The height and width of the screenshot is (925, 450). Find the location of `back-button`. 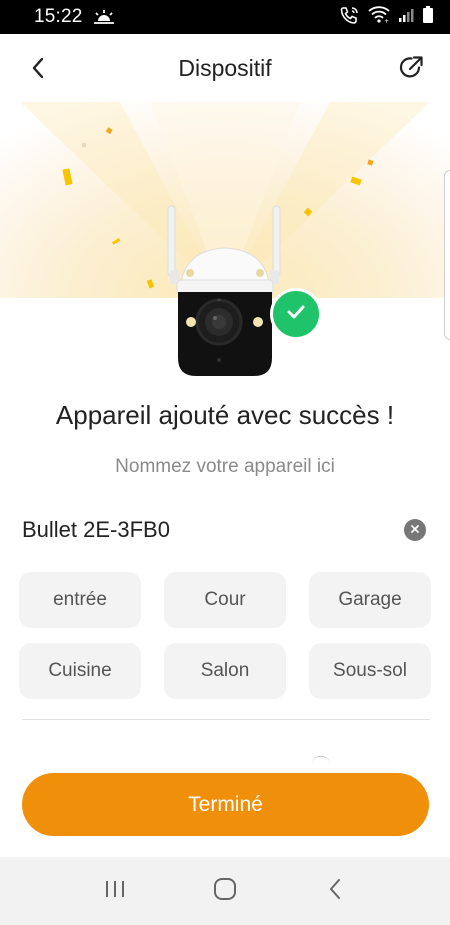

back-button is located at coordinates (38, 70).